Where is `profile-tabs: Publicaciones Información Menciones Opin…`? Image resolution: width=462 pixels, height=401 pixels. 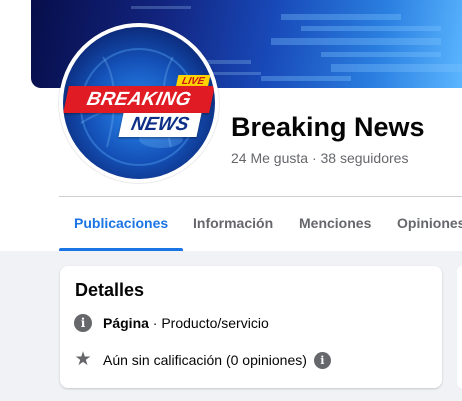 profile-tabs: Publicaciones Información Menciones Opin… is located at coordinates (260, 224).